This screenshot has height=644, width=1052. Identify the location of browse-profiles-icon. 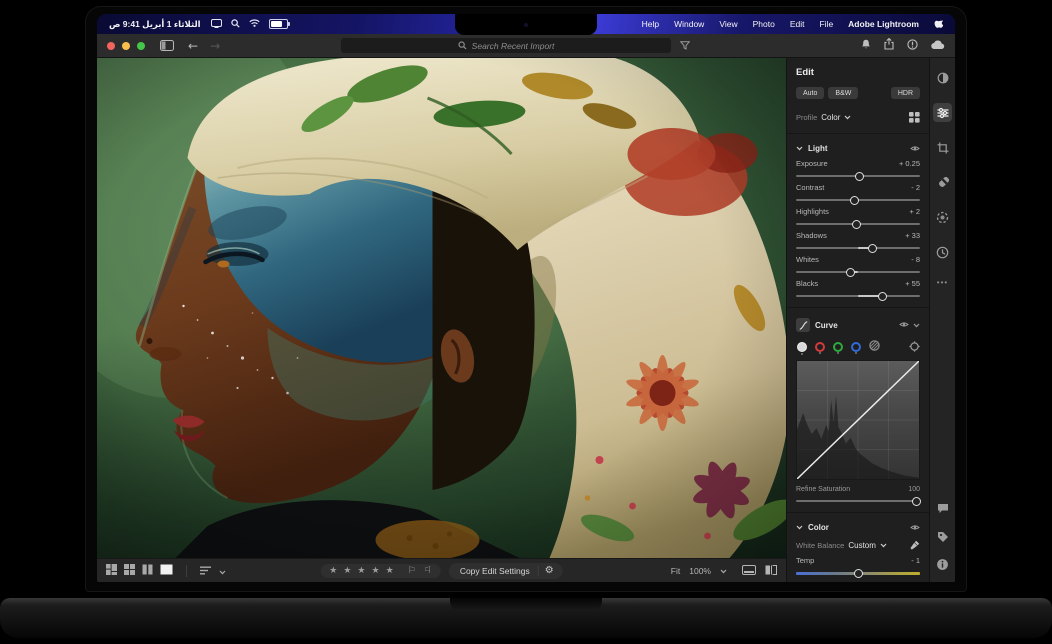
(914, 117).